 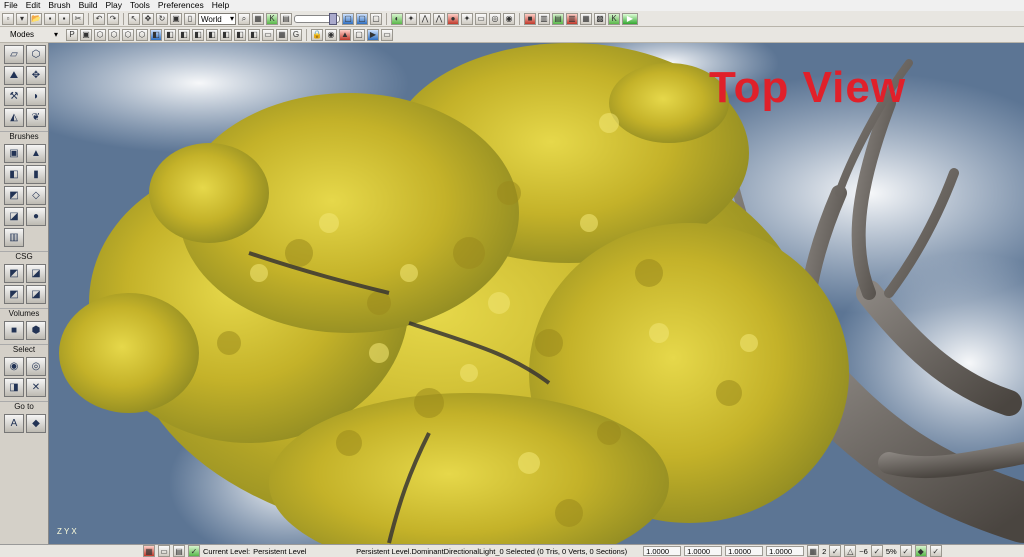 I want to click on shader-complexity-icon: ◧, so click(x=226, y=34).